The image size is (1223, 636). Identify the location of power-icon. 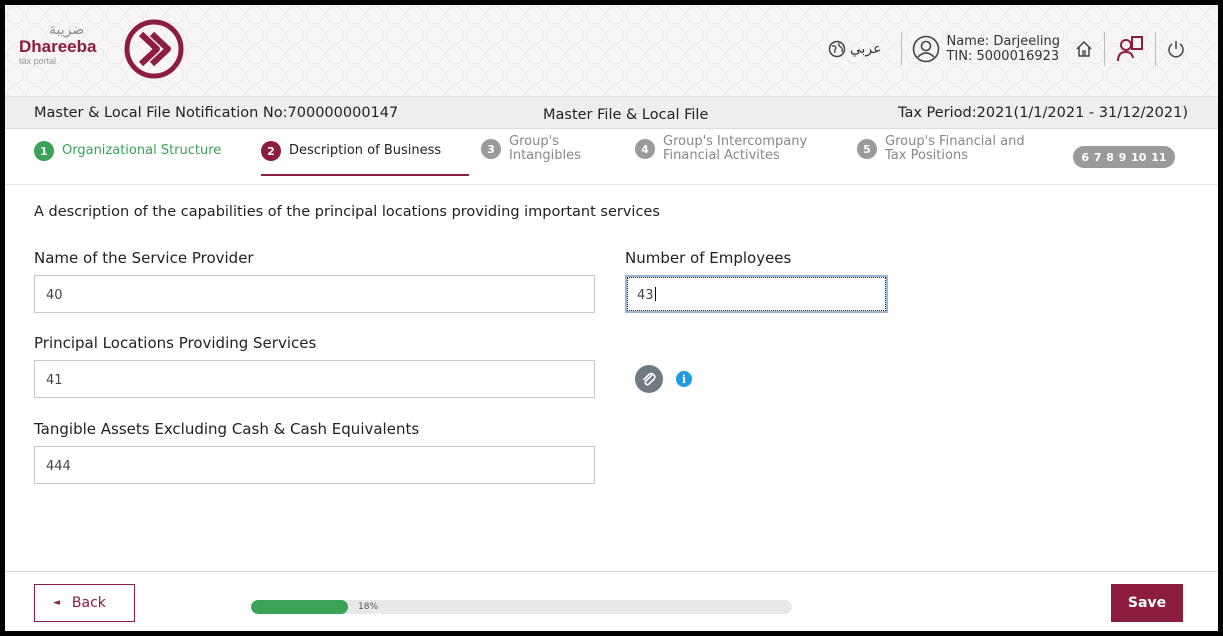
(1176, 49).